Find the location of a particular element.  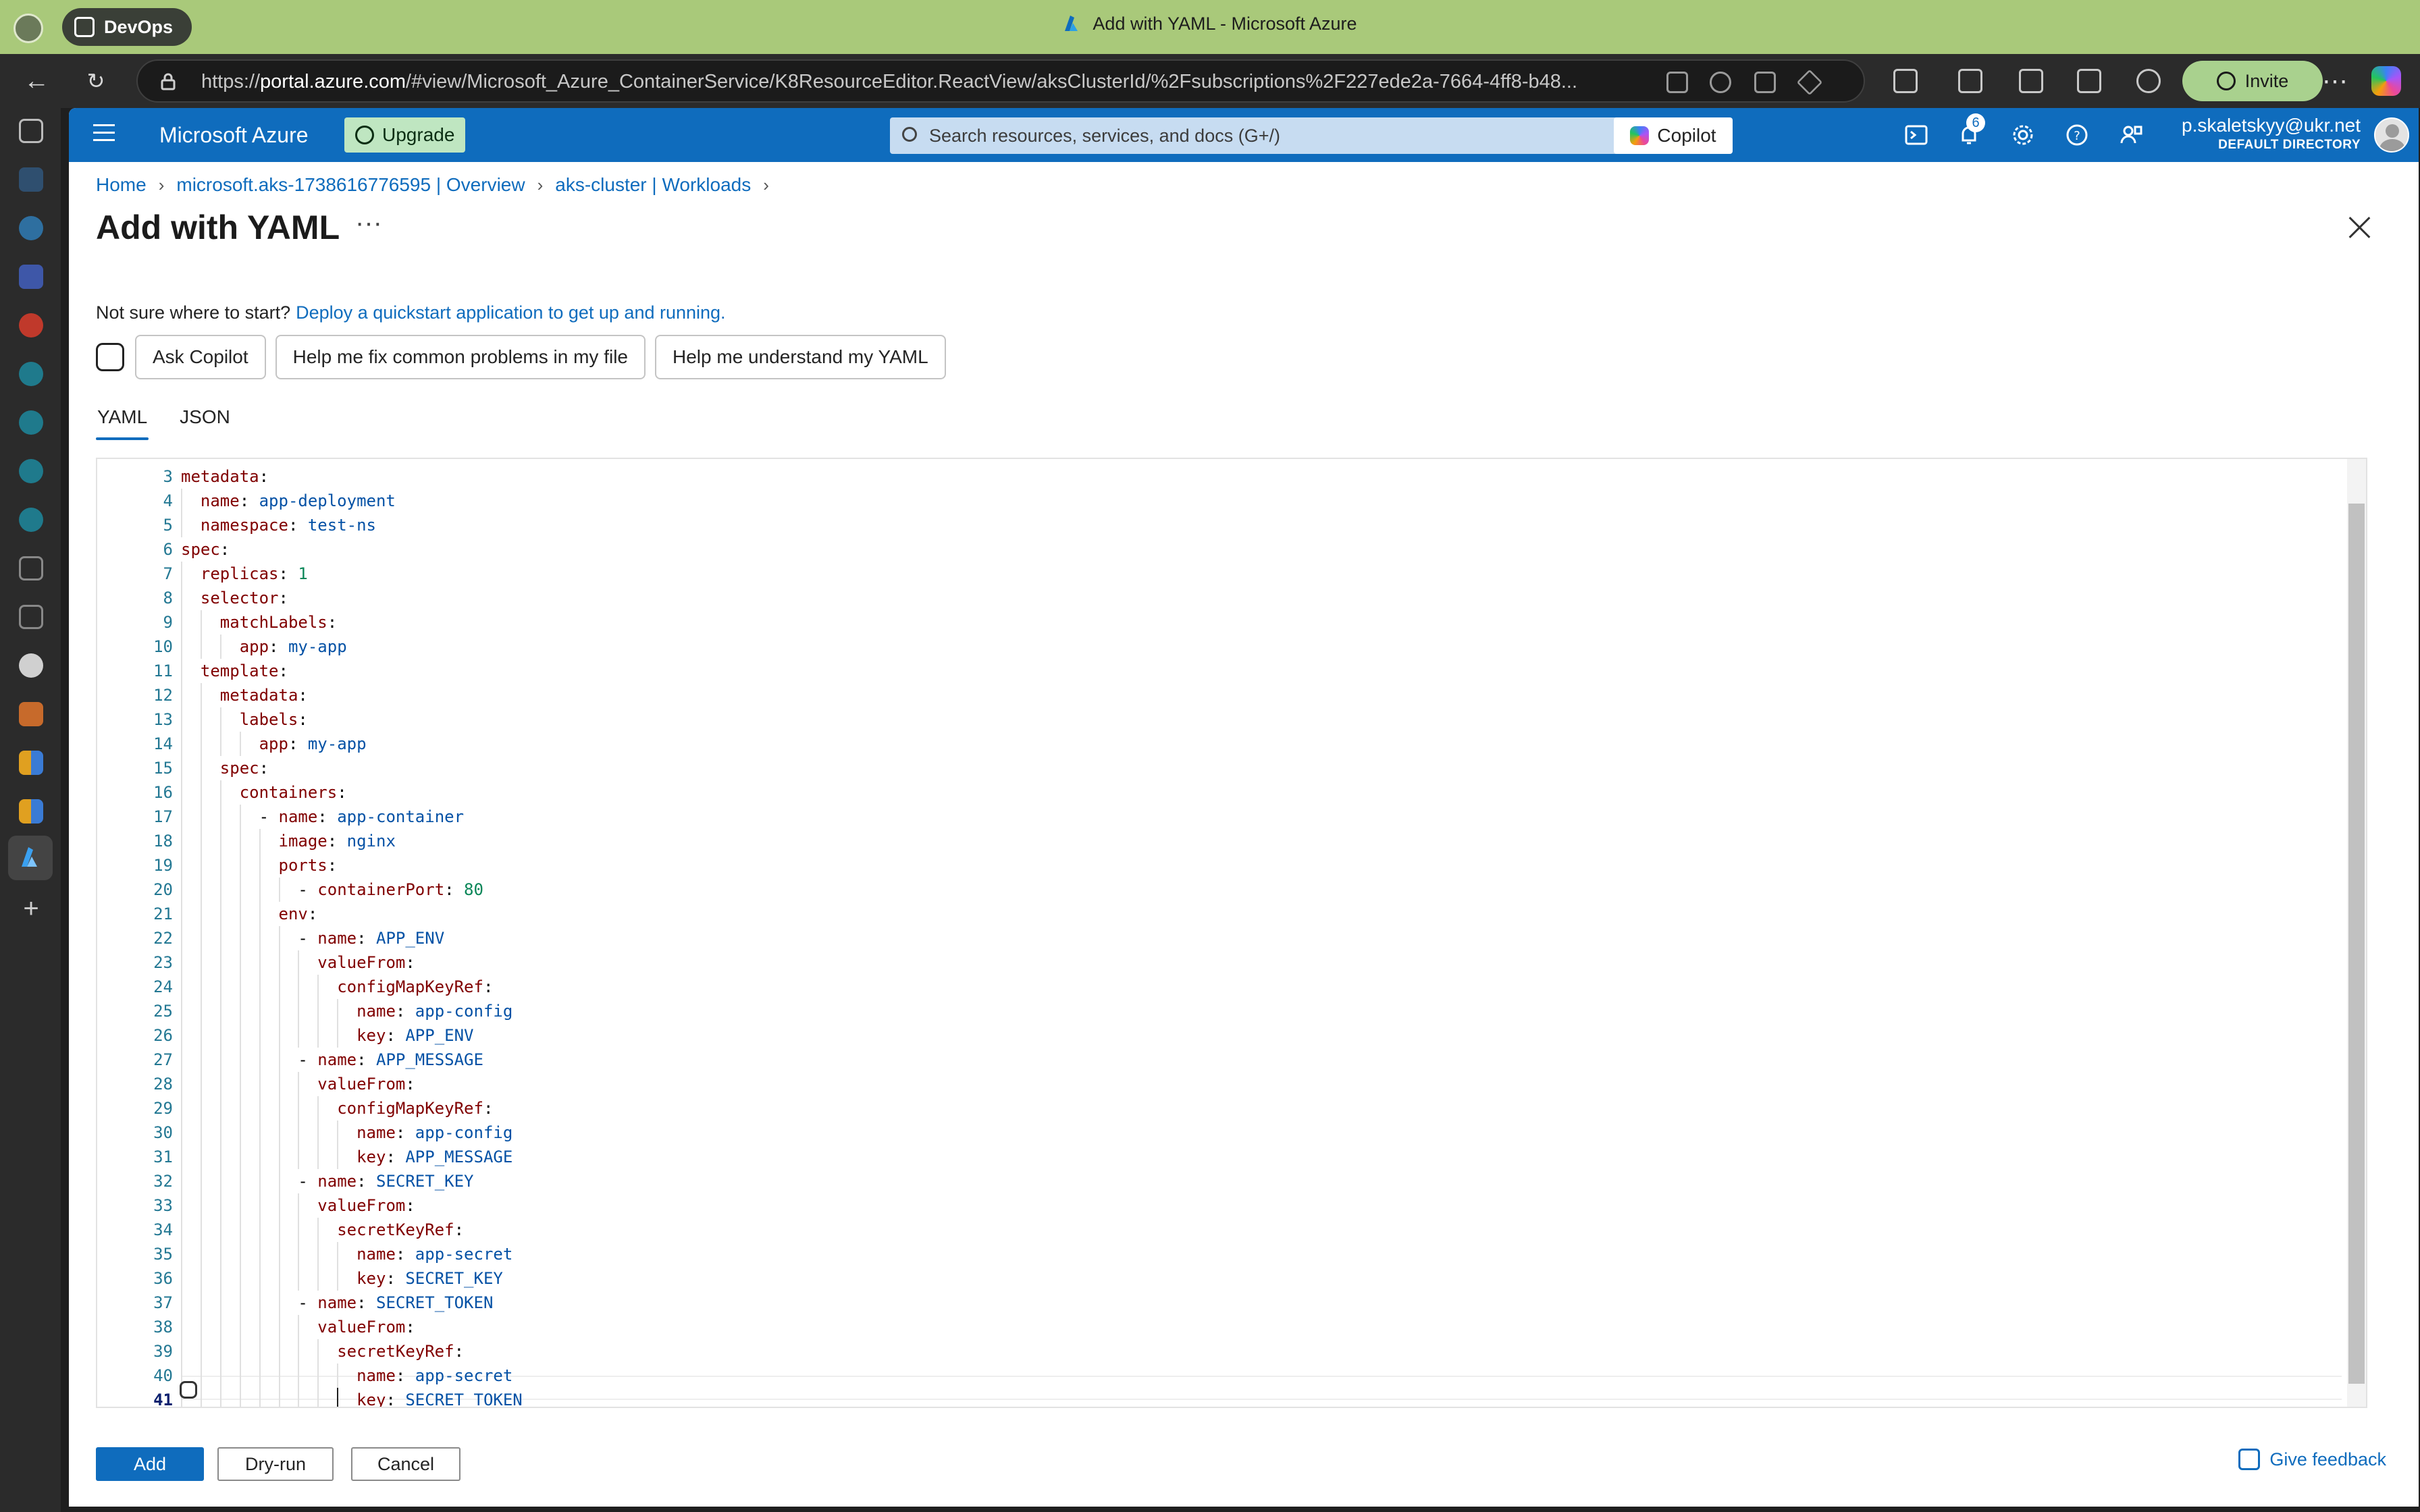

split-screen-icon is located at coordinates (1970, 81).